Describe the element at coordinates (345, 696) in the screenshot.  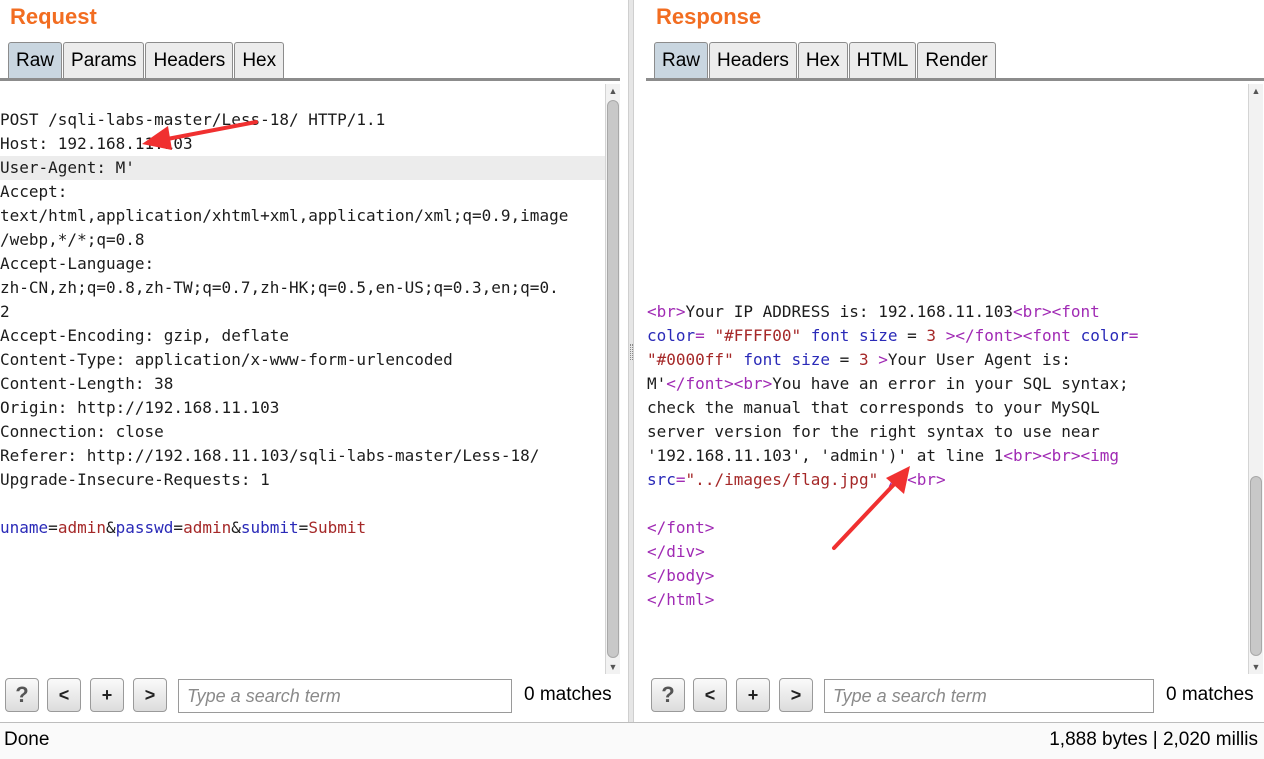
I see `request-search-input` at that location.